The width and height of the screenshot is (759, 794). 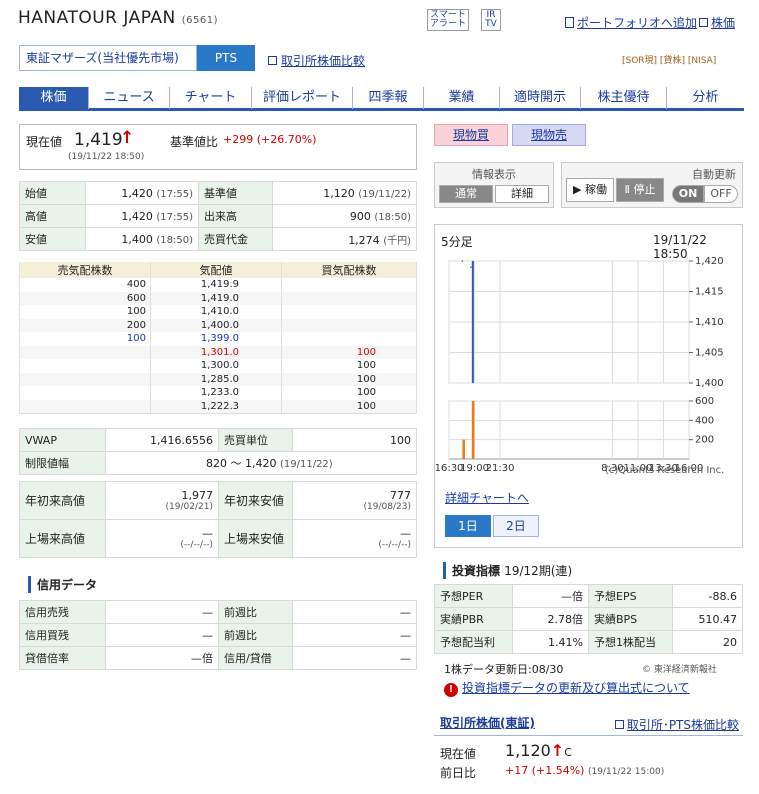 What do you see at coordinates (494, 185) in the screenshot?
I see `display-panel: 情報表示 通常 詳細` at bounding box center [494, 185].